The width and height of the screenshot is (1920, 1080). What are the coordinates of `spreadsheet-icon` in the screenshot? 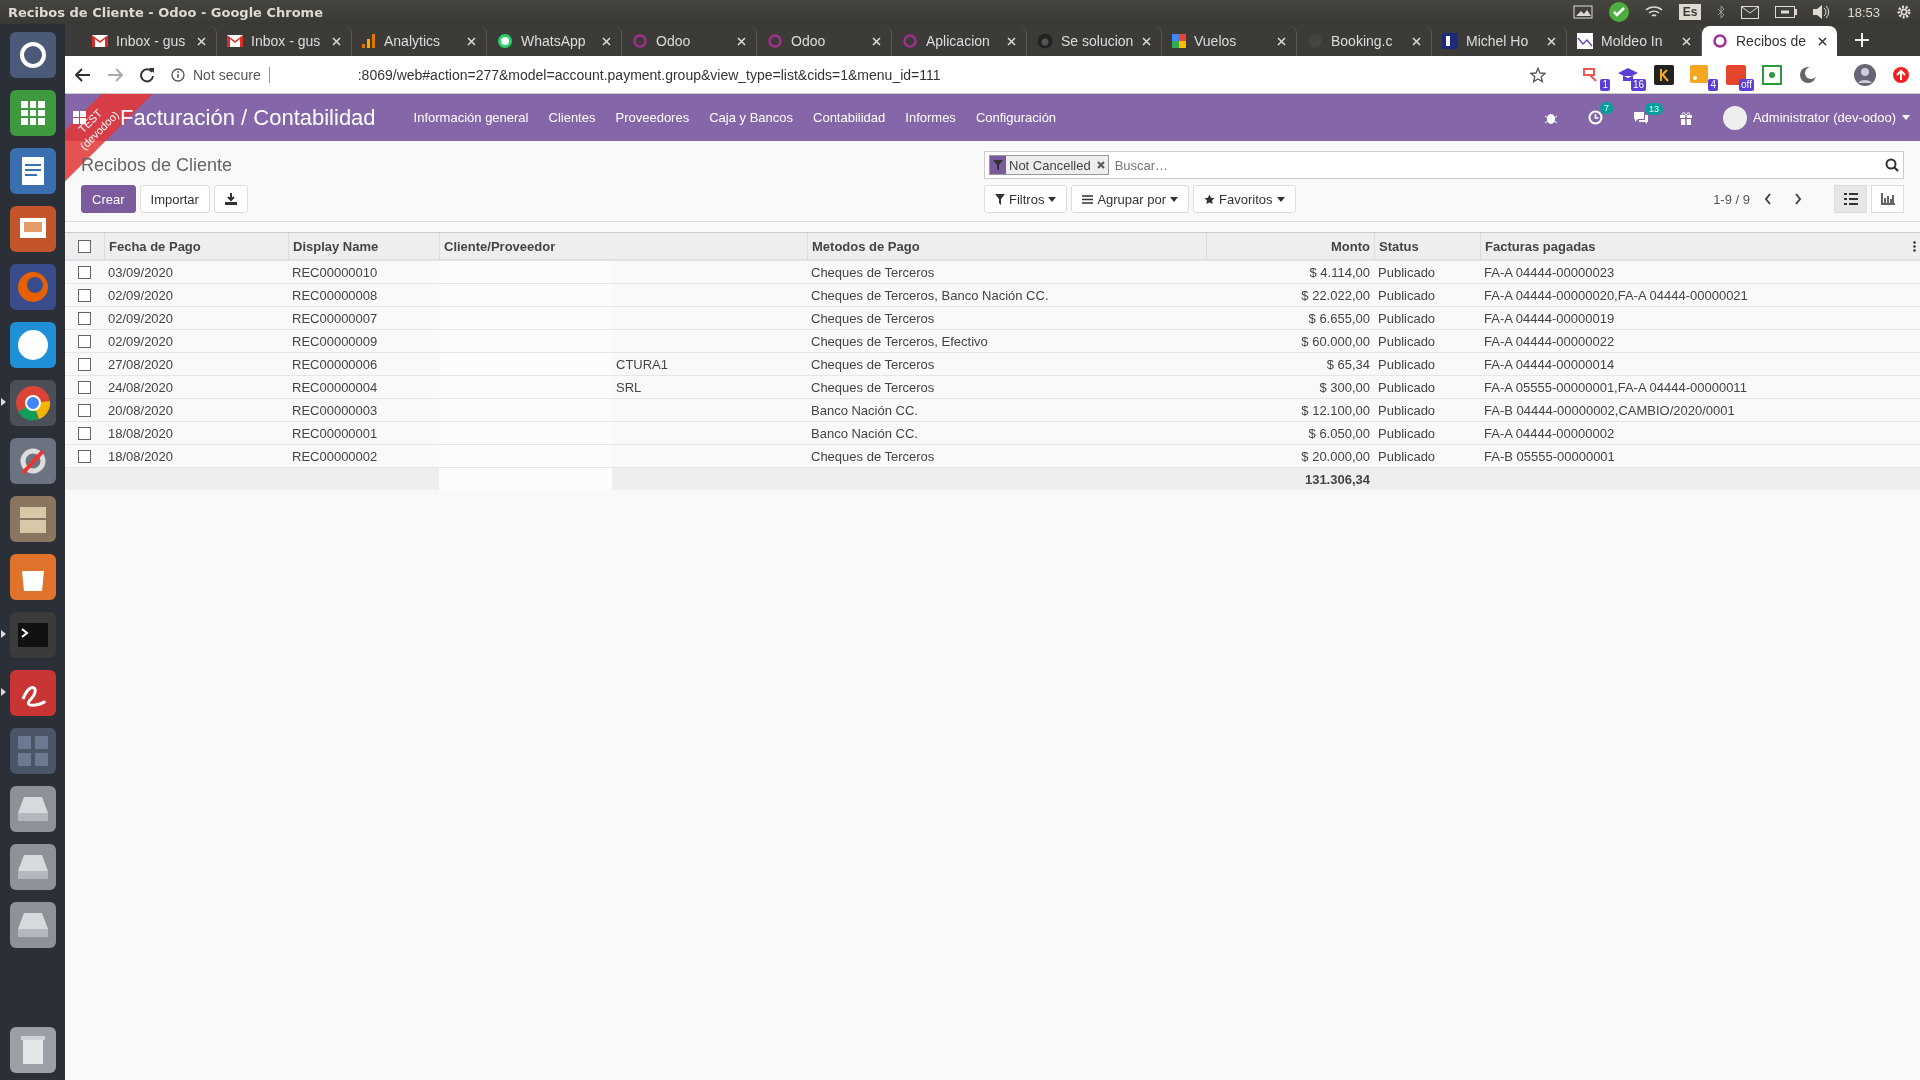 It's located at (32, 112).